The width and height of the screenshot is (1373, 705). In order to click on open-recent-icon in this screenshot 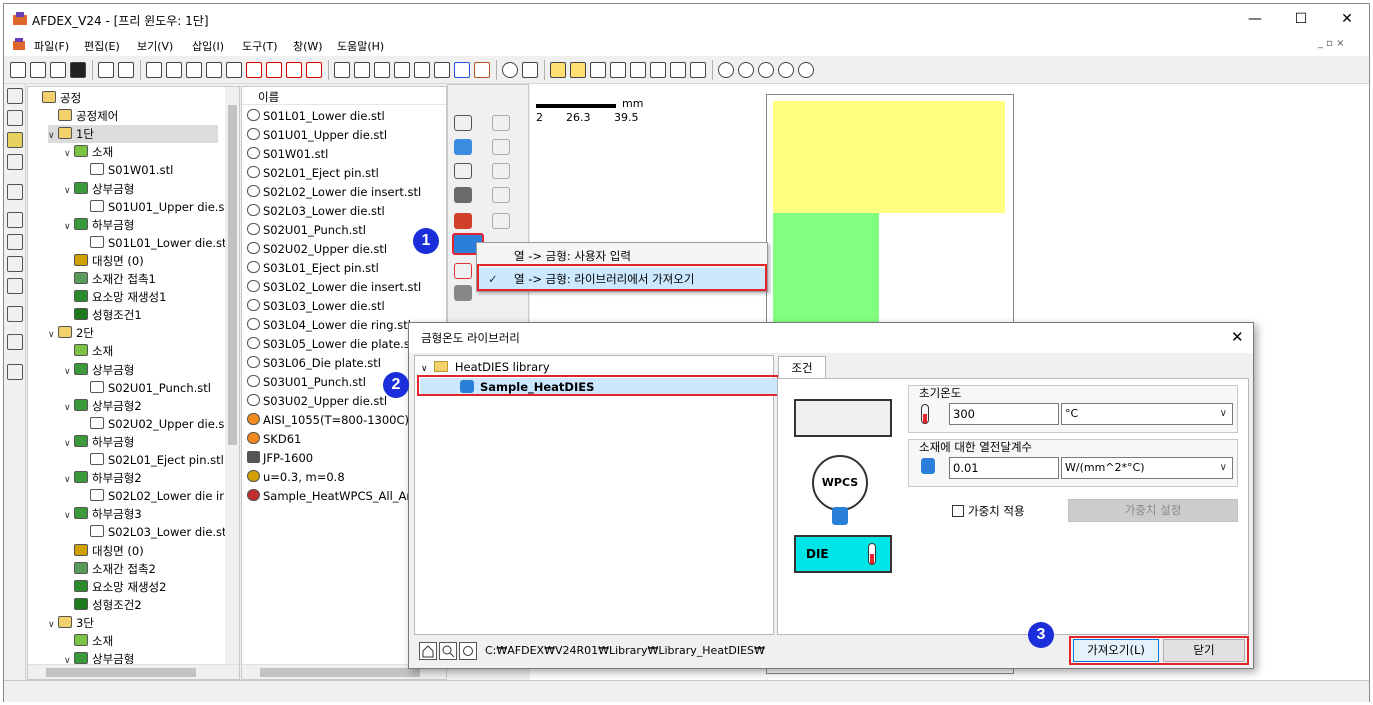, I will do `click(58, 70)`.